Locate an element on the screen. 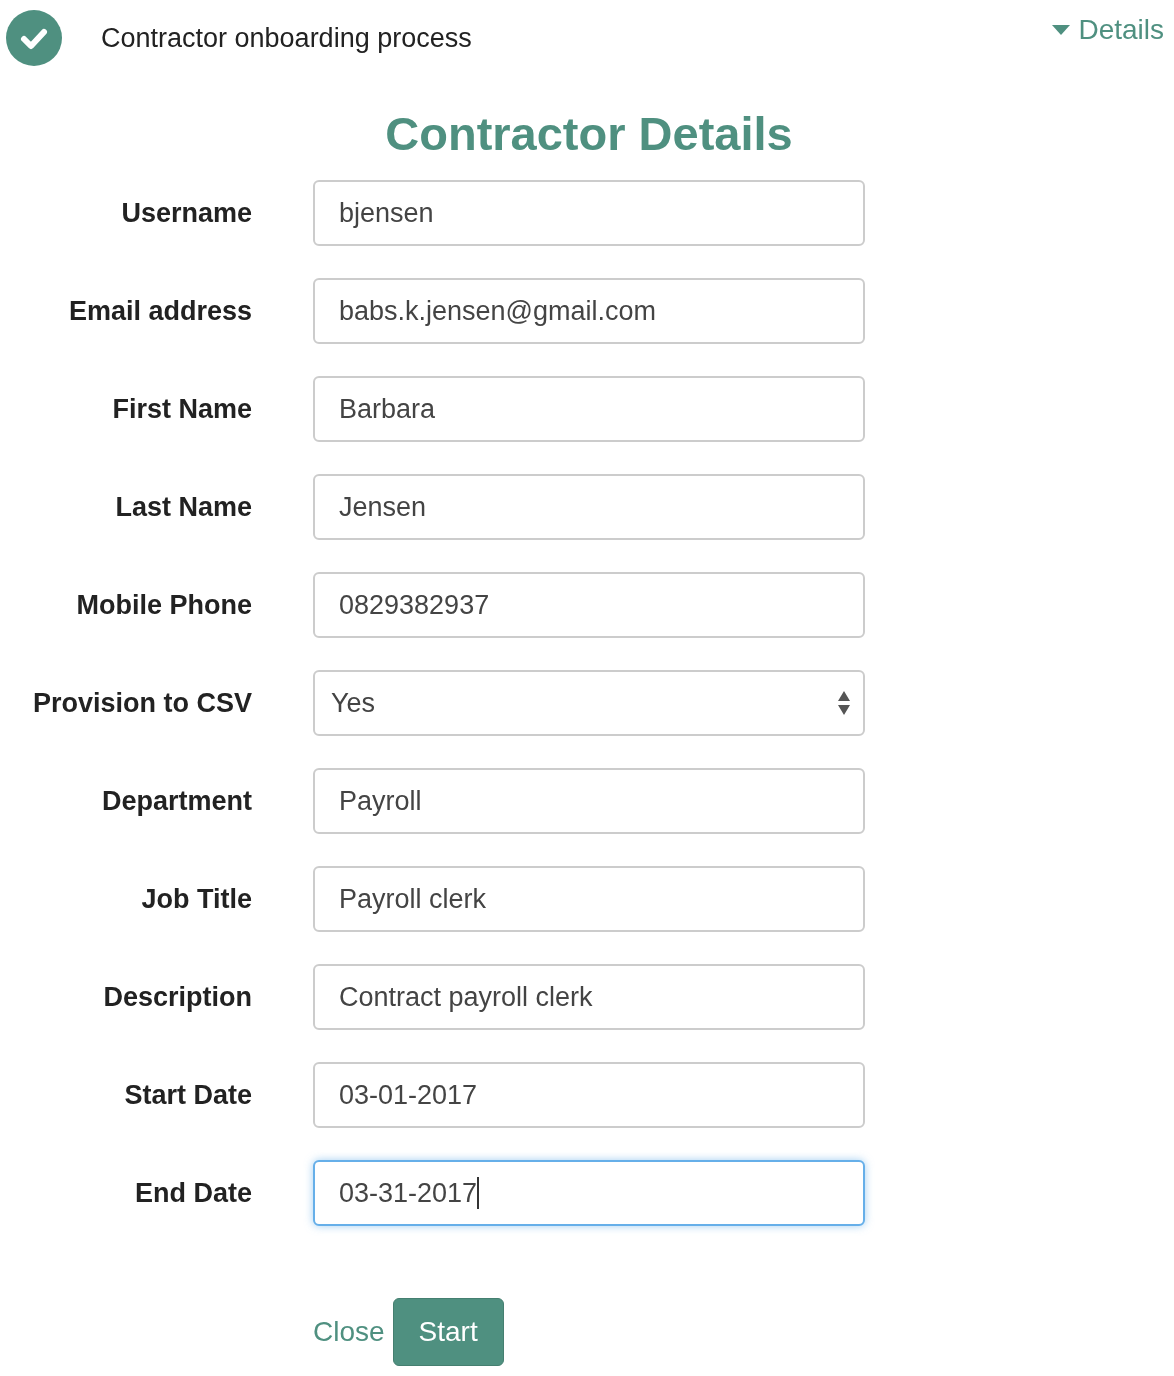 Image resolution: width=1174 pixels, height=1376 pixels. input-field: babs.k.jensen@gmail.com is located at coordinates (589, 311).